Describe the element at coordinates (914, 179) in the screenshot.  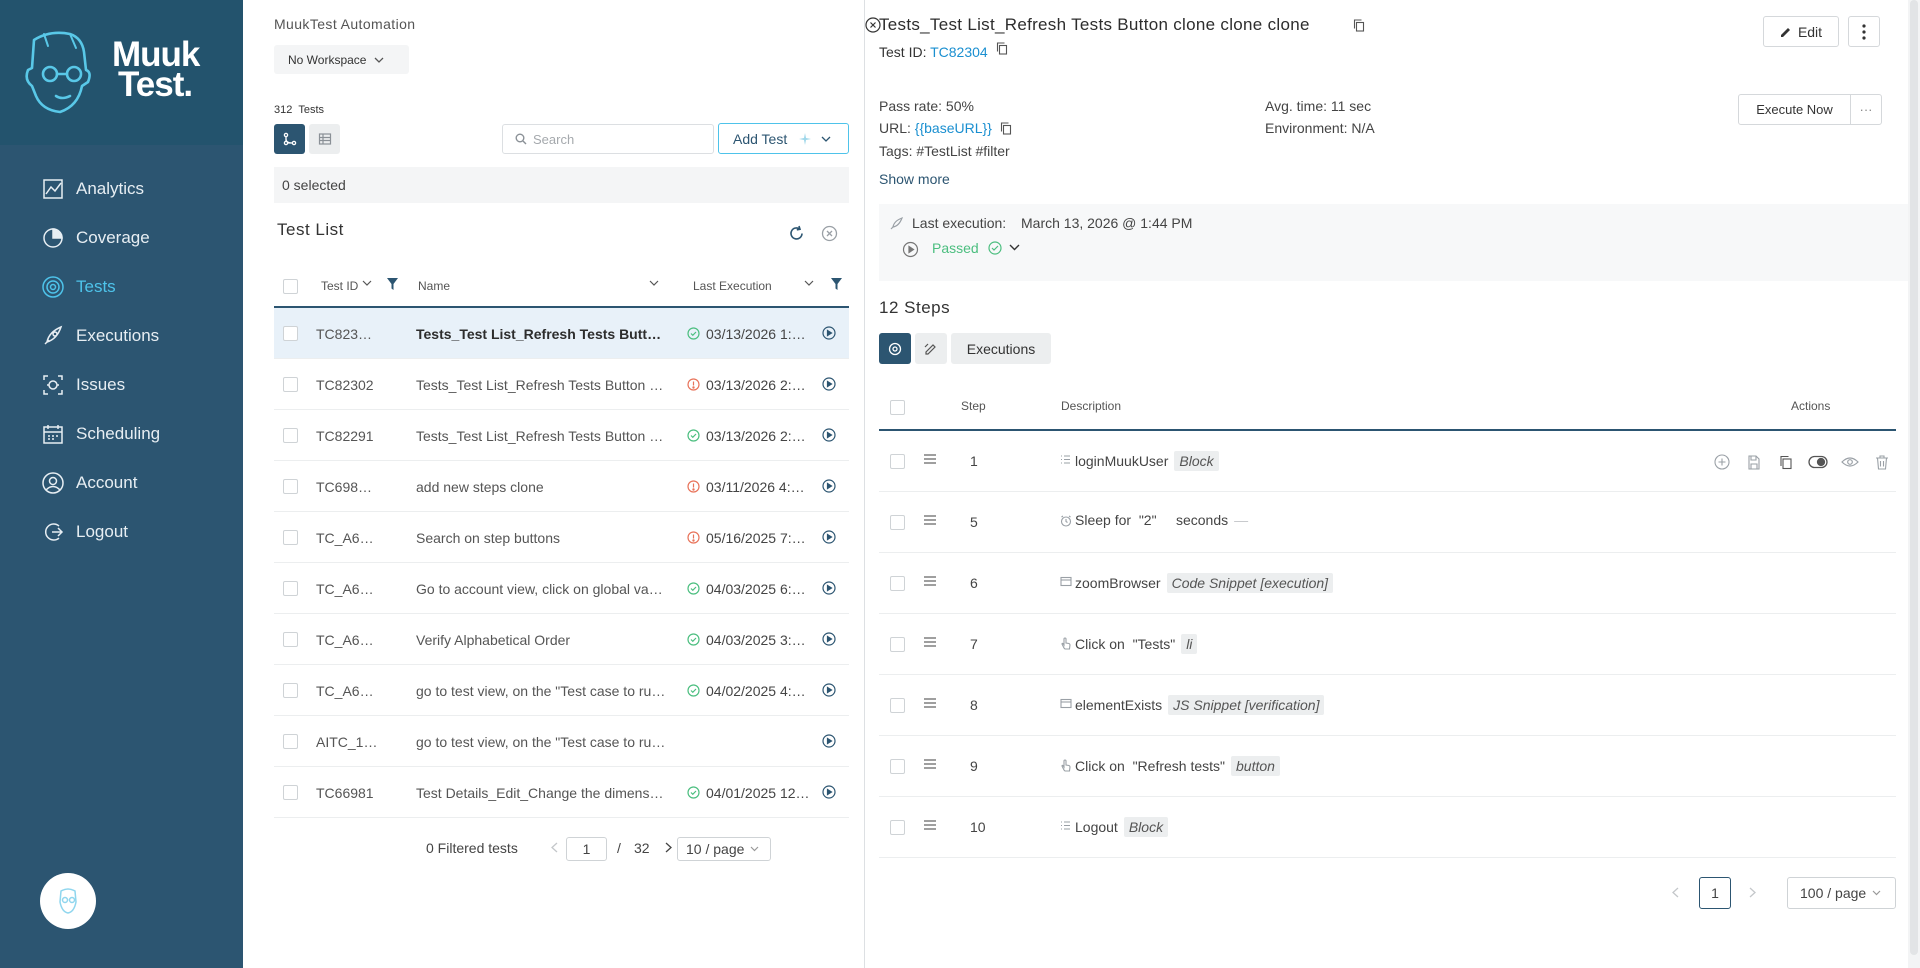
I see `show-more-link: Show more` at that location.